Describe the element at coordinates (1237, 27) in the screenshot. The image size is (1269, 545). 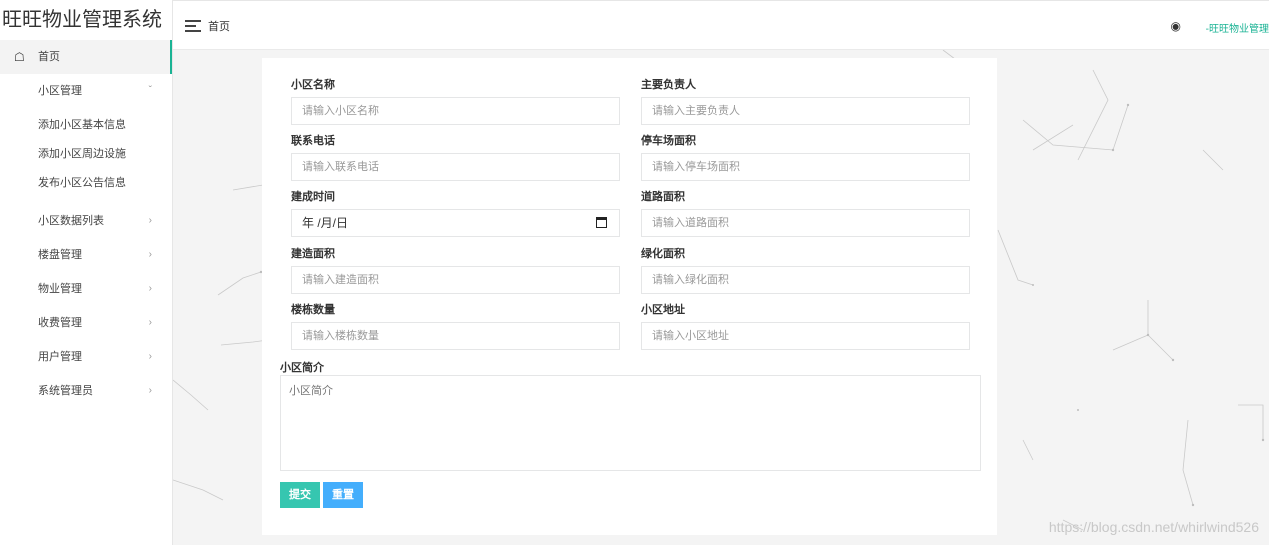
I see `user-menu-link: -旺旺物业管理` at that location.